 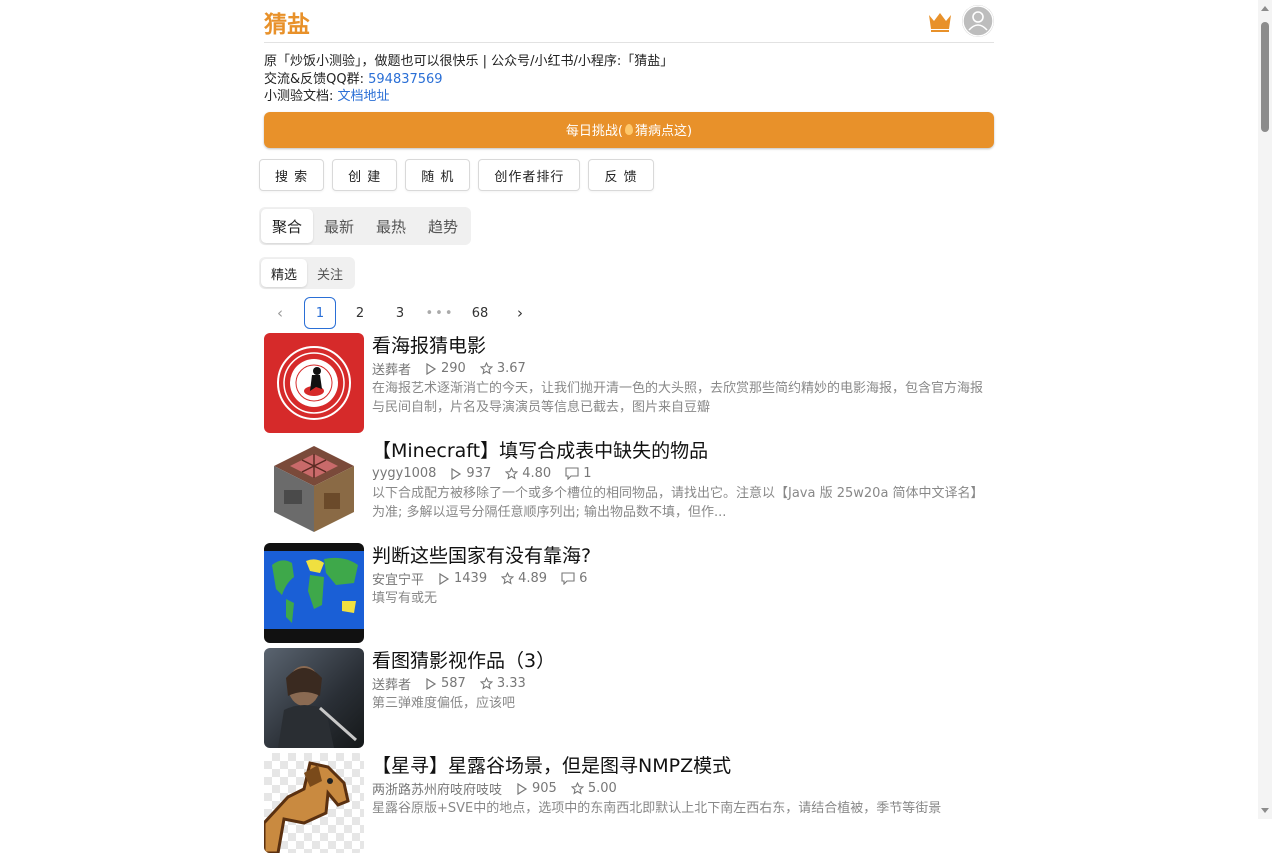 What do you see at coordinates (364, 96) in the screenshot?
I see `doc-link: 文档地址` at bounding box center [364, 96].